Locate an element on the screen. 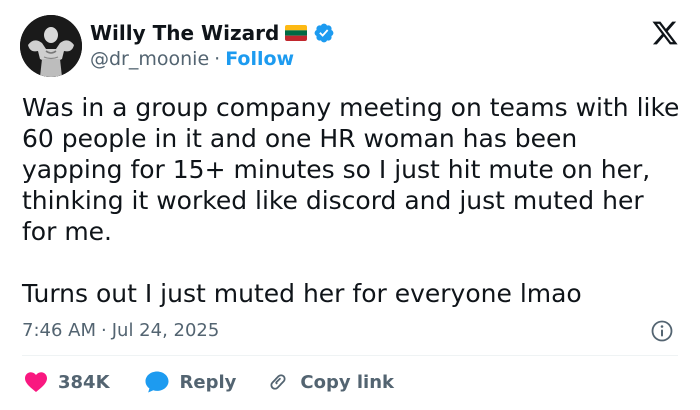 The height and width of the screenshot is (410, 700). reply-button: Reply is located at coordinates (190, 382).